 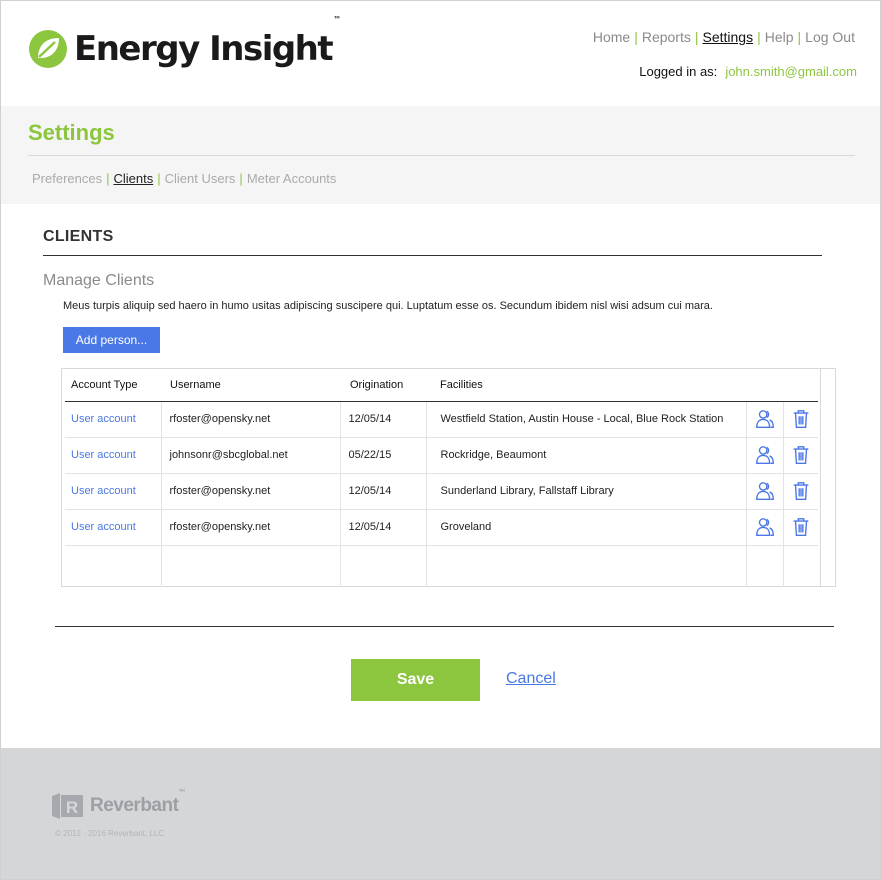 I want to click on tab-client-users: Client Users, so click(x=200, y=178).